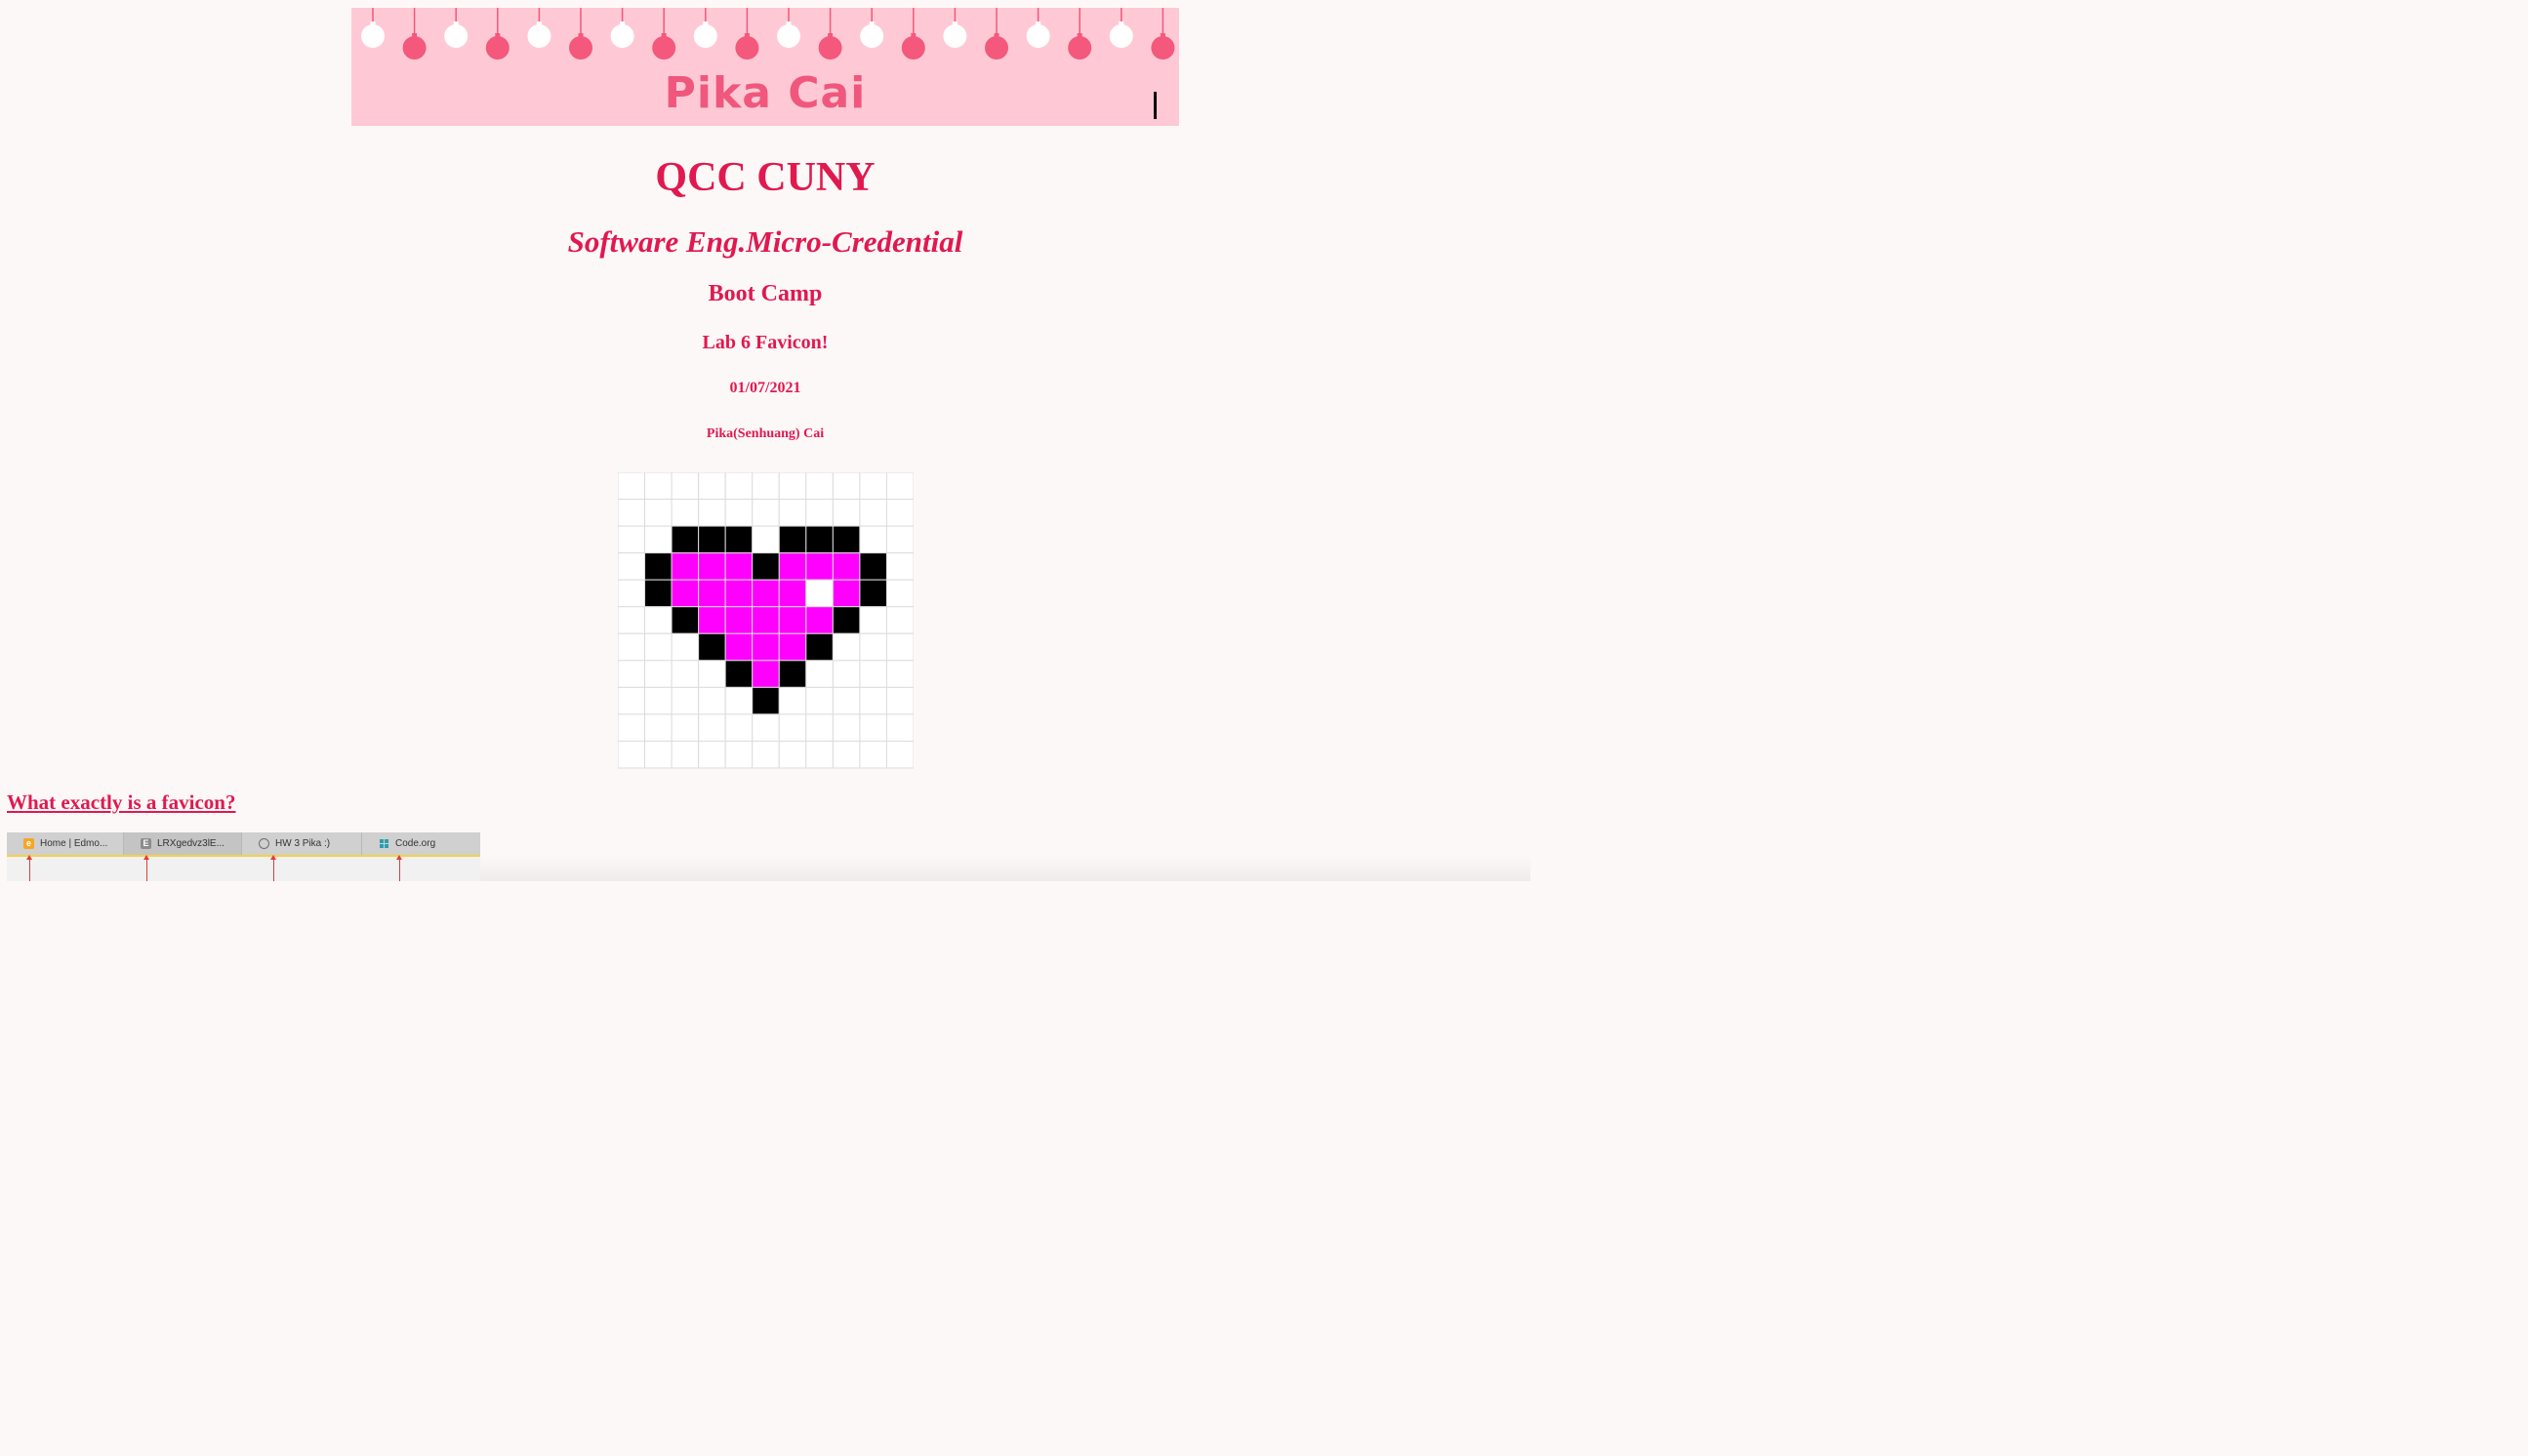 The image size is (2528, 1456). Describe the element at coordinates (384, 843) in the screenshot. I see `code-org-glyph` at that location.